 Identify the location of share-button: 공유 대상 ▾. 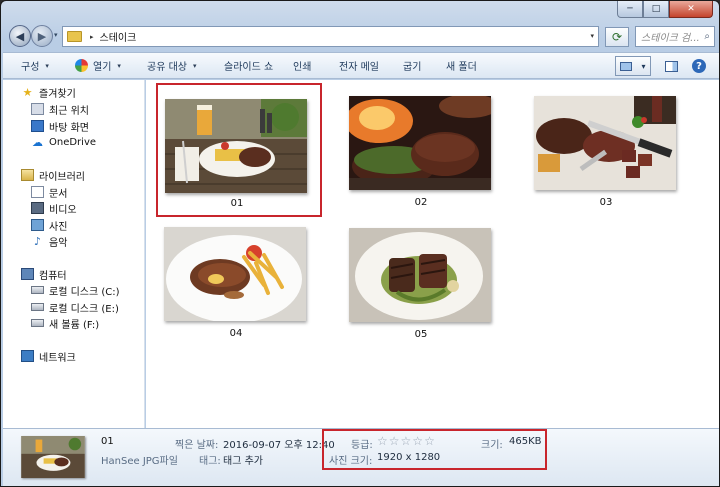
(172, 66).